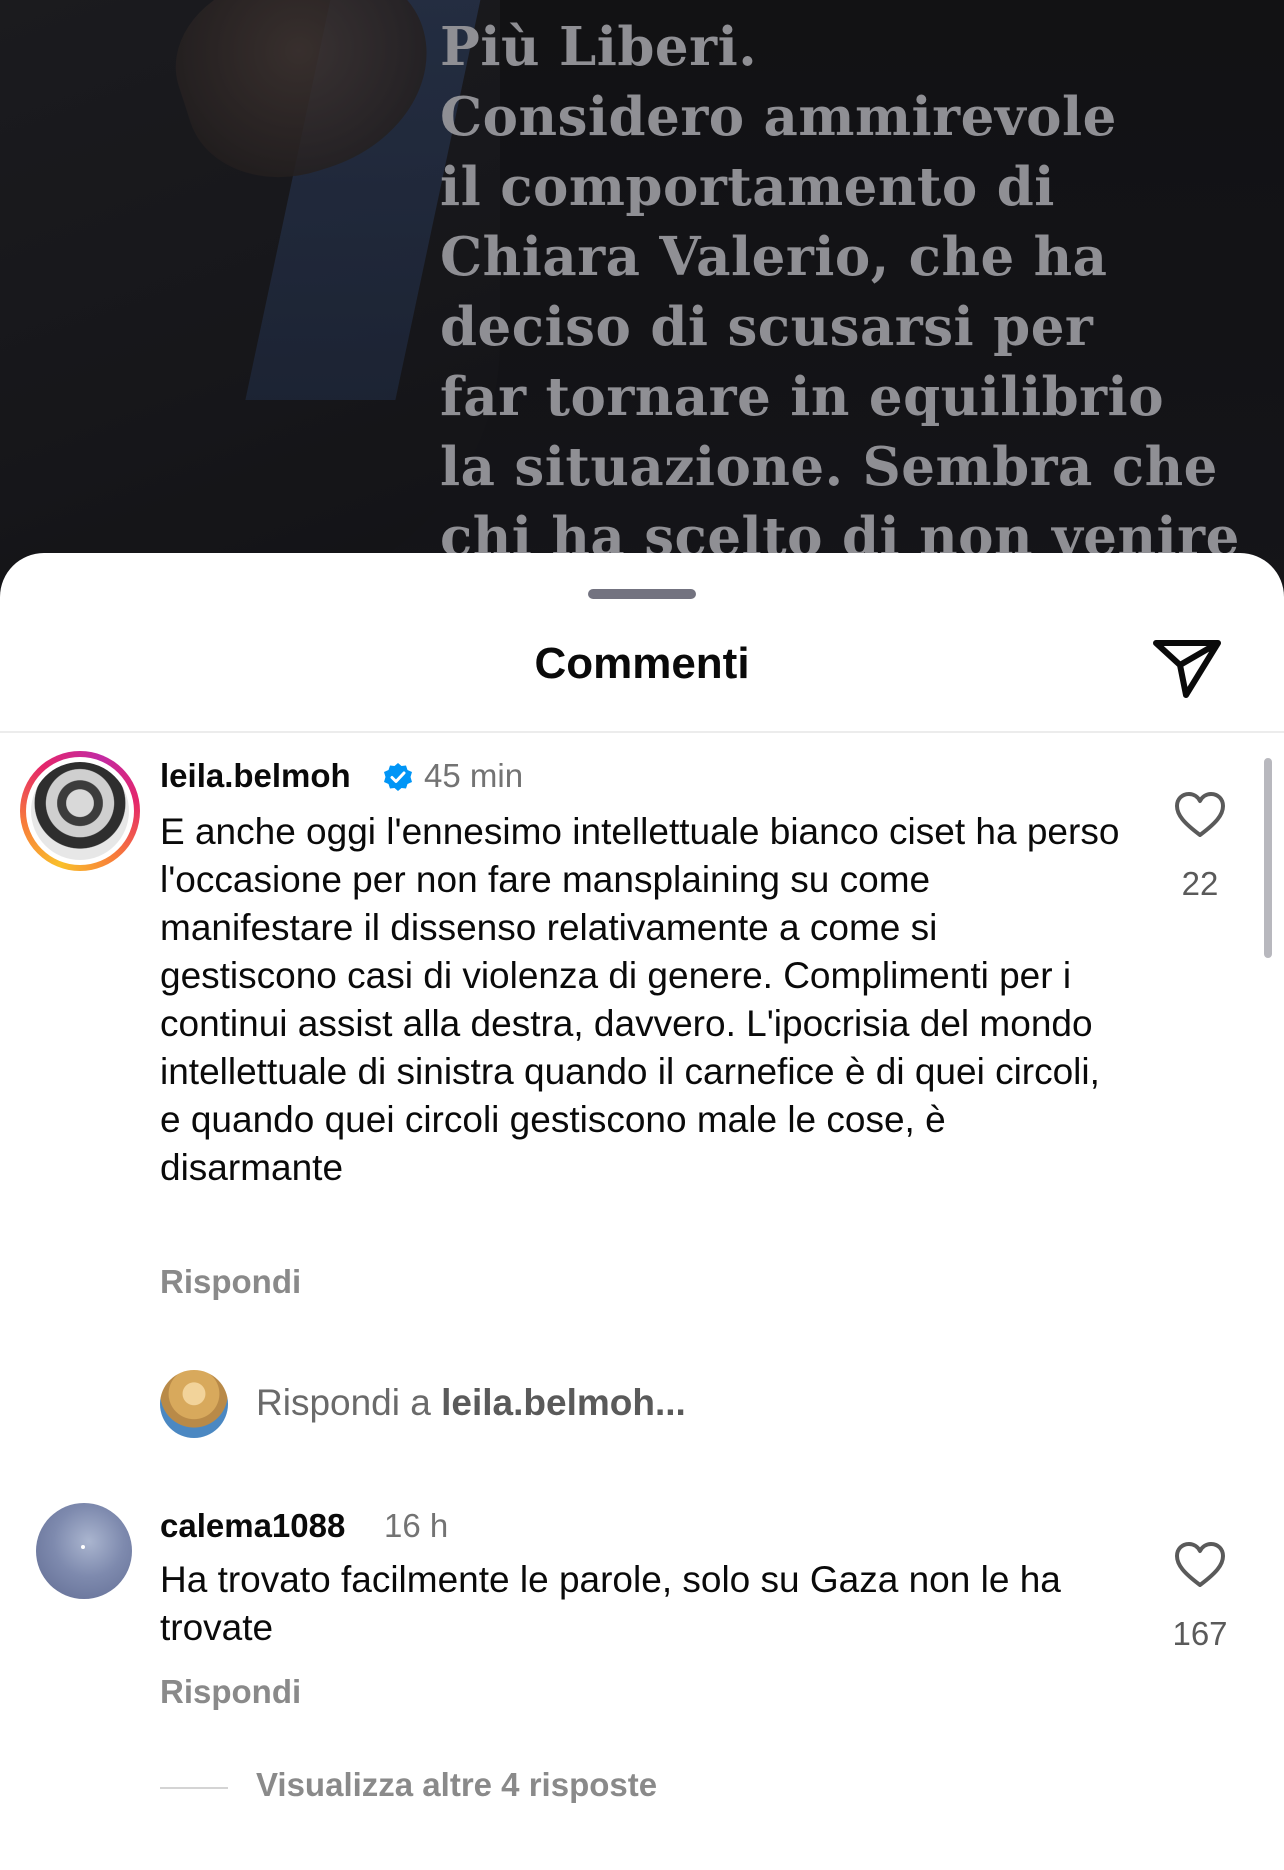  What do you see at coordinates (778, 117) in the screenshot?
I see `post-text-line: Considero ammirevole` at bounding box center [778, 117].